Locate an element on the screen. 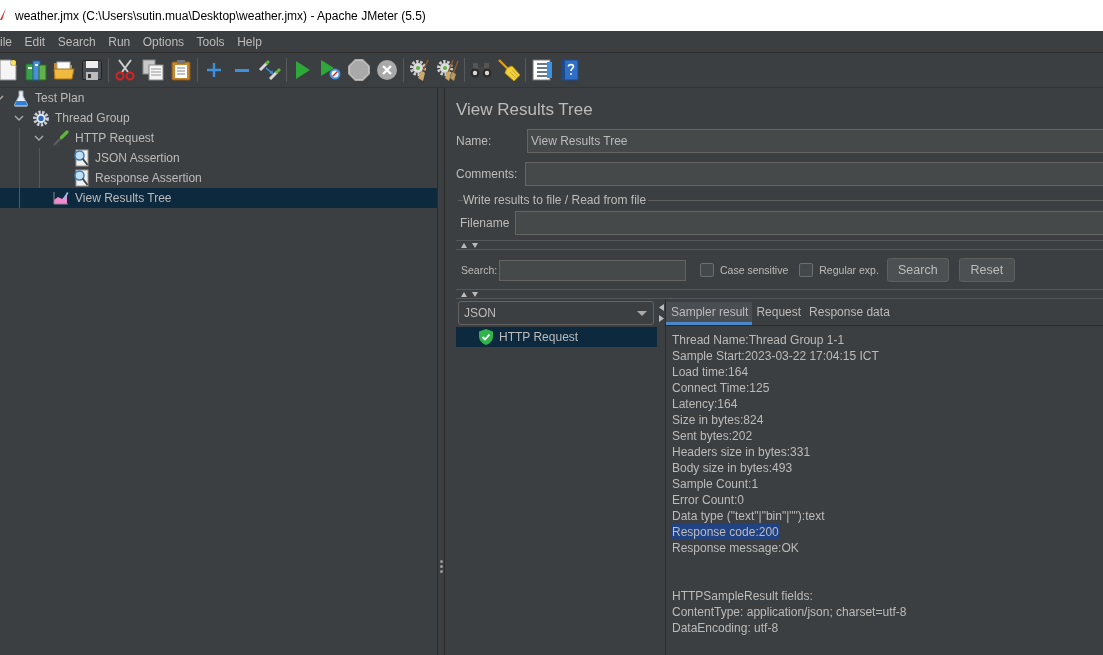  gear-broom-icon is located at coordinates (420, 70).